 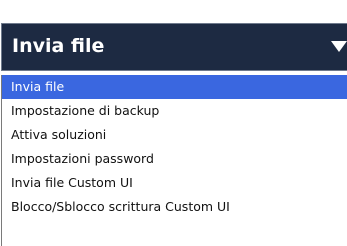 What do you see at coordinates (174, 135) in the screenshot?
I see `option-attiva-soluzioni: Attiva soluzioni` at bounding box center [174, 135].